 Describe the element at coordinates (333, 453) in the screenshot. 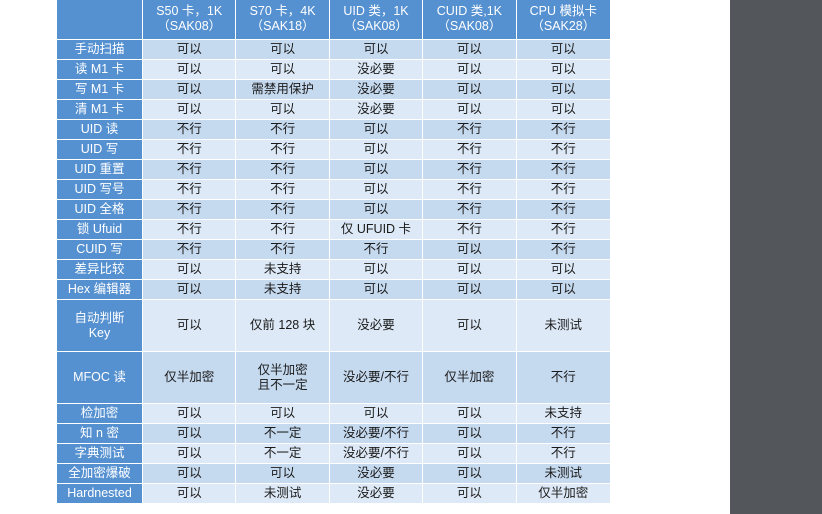

I see `table-row: 字典测试 可以 不一定 没必要/不行 可以 不行` at that location.